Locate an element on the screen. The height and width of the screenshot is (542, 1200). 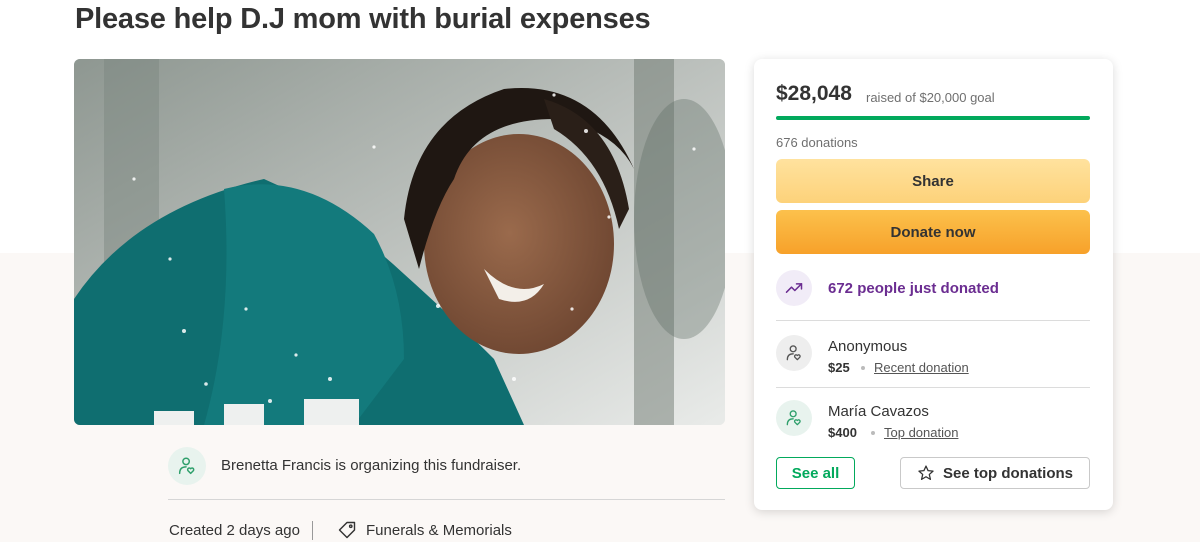
see-all-button: See all is located at coordinates (815, 473).